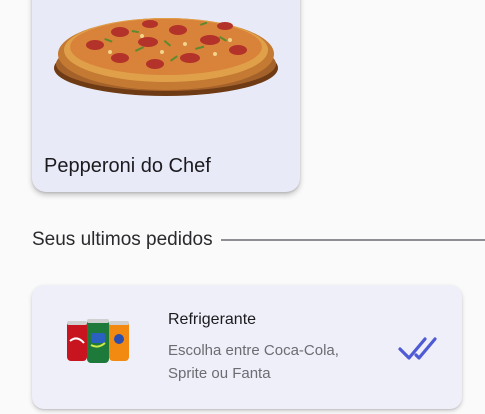 This screenshot has height=414, width=485. I want to click on order-description: Escolha entre Coca-Cola, Sprite ou Fanta, so click(253, 362).